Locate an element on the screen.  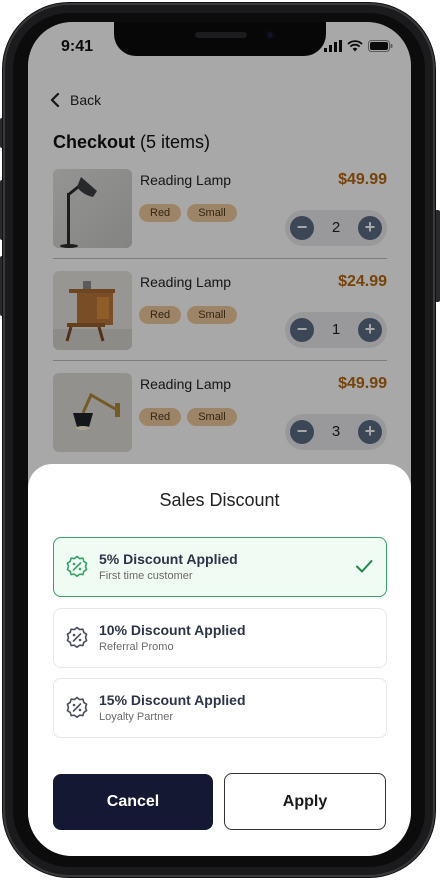
apply-button: Apply is located at coordinates (305, 801).